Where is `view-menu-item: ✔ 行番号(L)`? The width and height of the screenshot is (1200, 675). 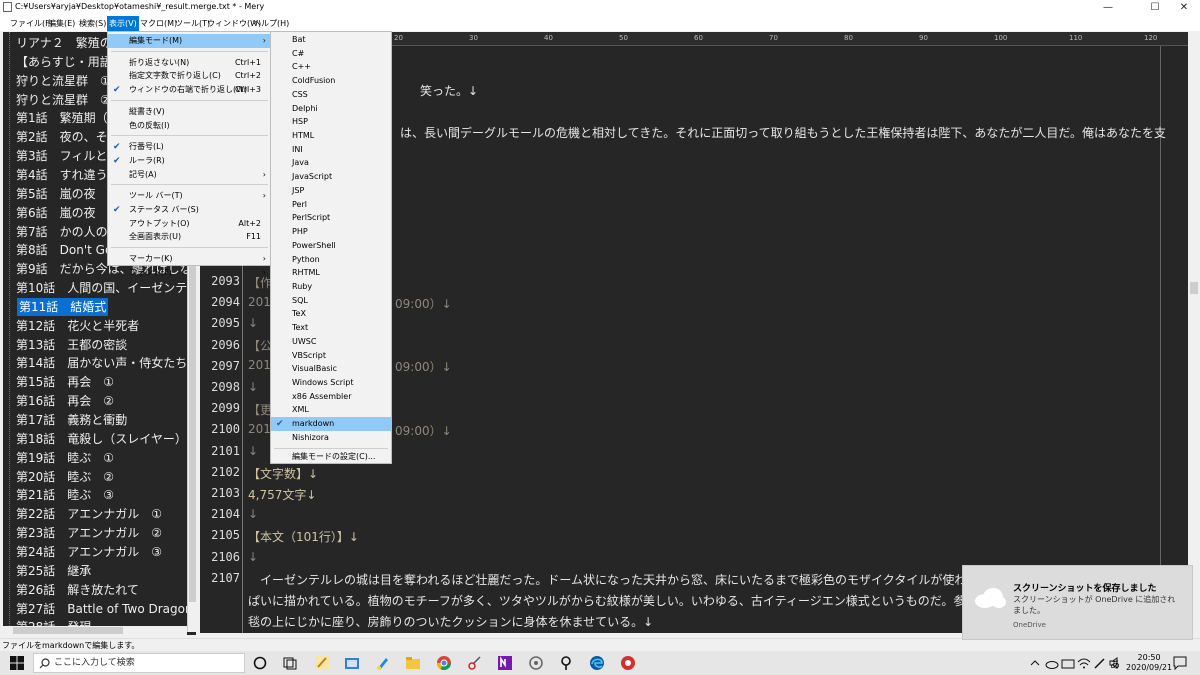
view-menu-item: ✔ 行番号(L) is located at coordinates (189, 147).